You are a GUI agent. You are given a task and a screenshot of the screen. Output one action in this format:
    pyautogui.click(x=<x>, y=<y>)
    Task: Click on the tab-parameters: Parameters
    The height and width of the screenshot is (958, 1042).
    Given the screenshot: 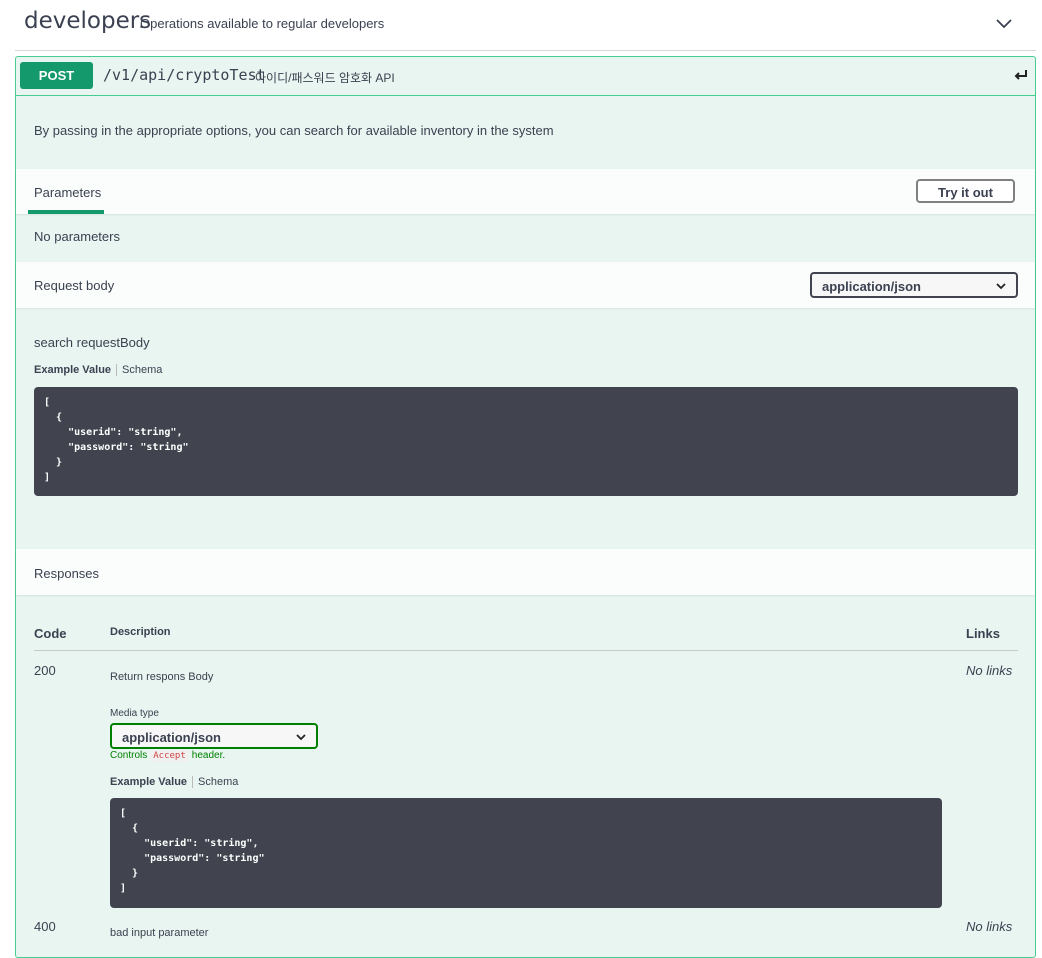 What is the action you would take?
    pyautogui.click(x=67, y=192)
    